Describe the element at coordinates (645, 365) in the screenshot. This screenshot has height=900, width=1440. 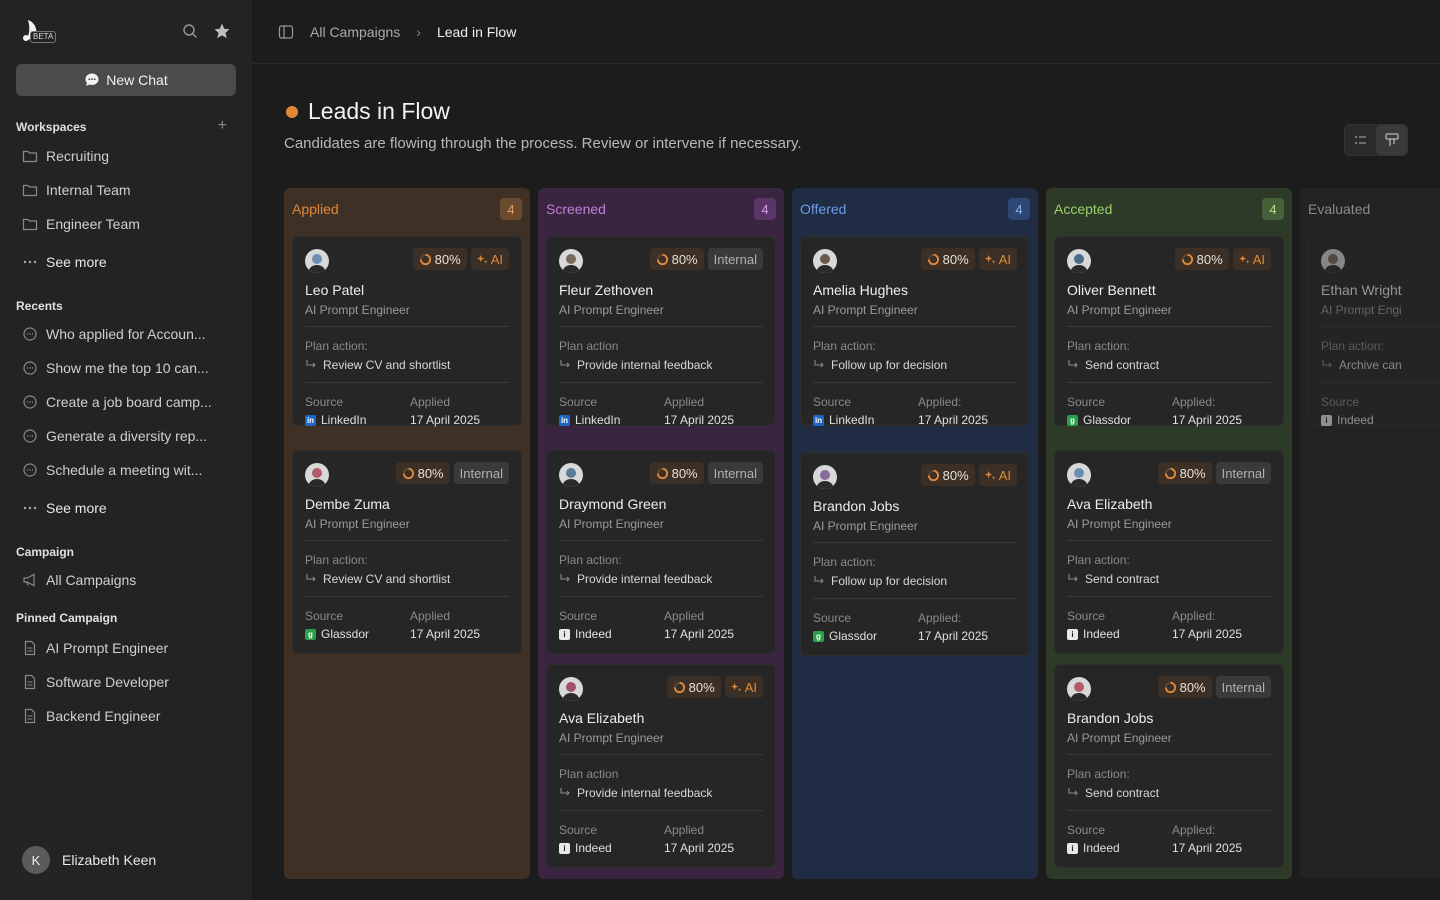
I see `plan-action-value: Provide internal feedback` at that location.